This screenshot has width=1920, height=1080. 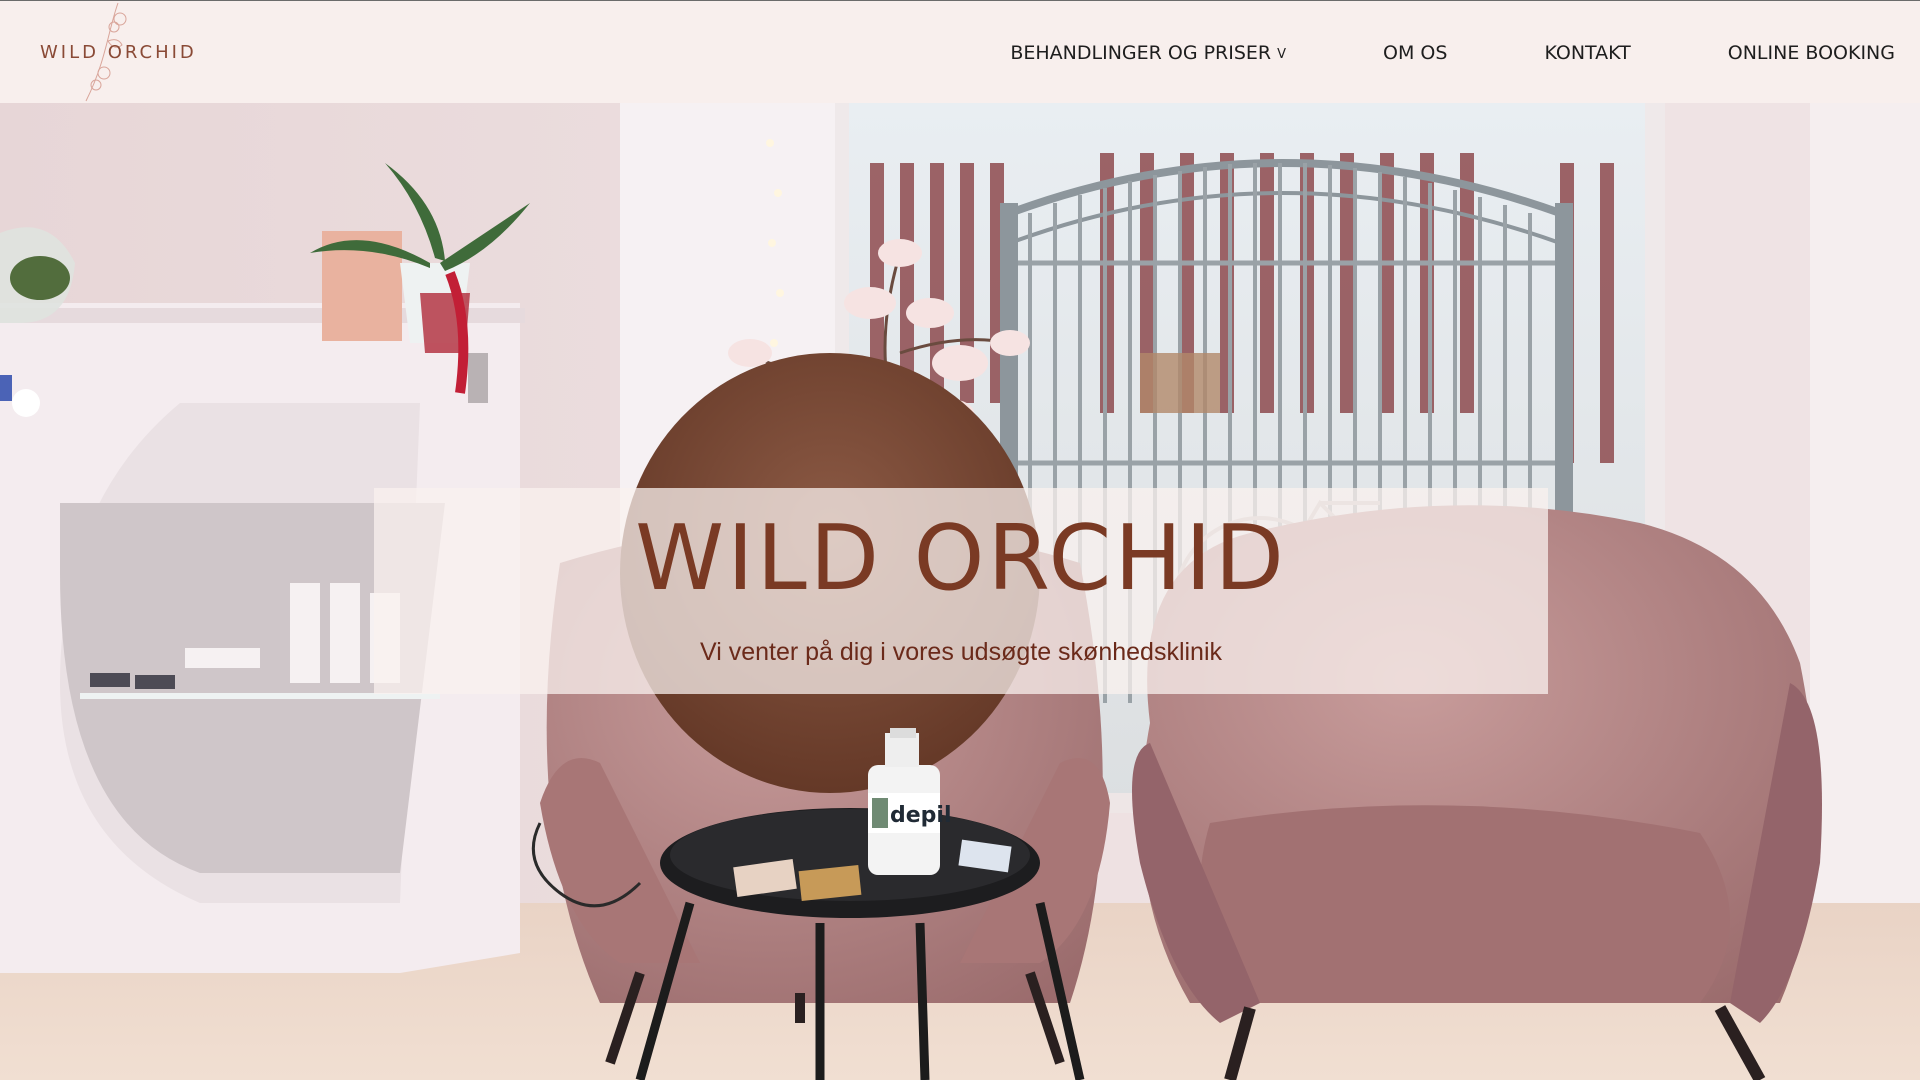 I want to click on nav-item-online-booking: ONLINE BOOKING, so click(x=1811, y=53).